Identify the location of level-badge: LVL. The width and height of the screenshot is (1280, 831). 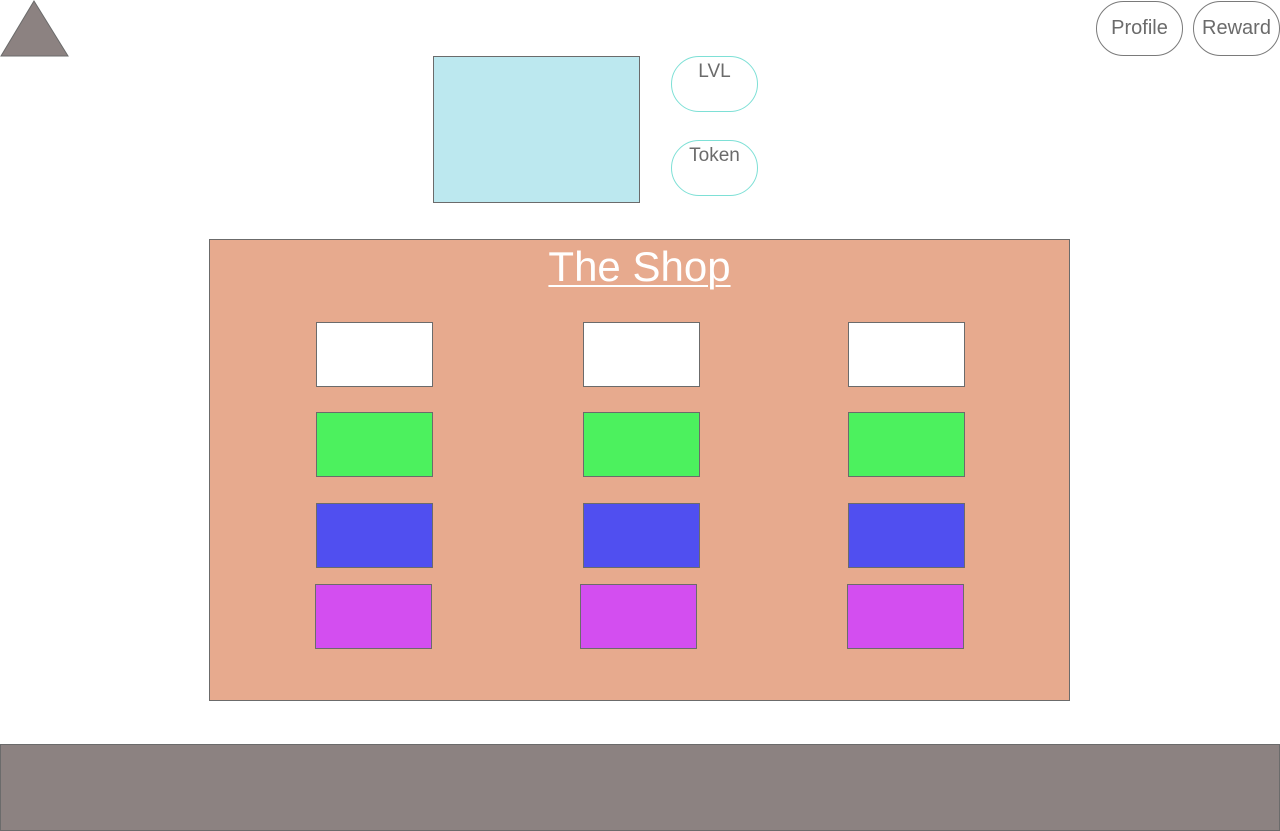
(714, 84).